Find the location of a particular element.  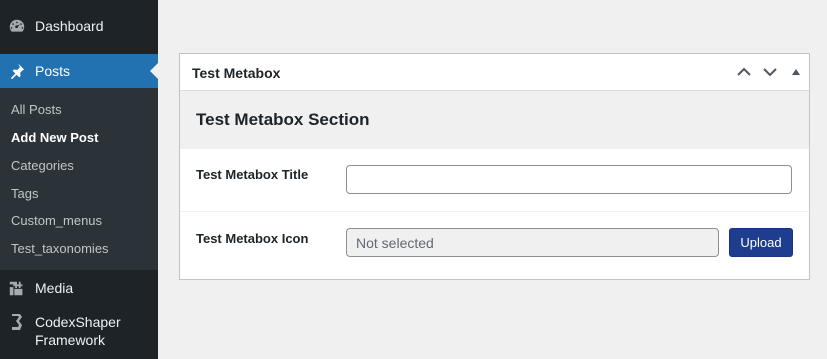

submenu-add-new-post: Add New Post is located at coordinates (54, 137).